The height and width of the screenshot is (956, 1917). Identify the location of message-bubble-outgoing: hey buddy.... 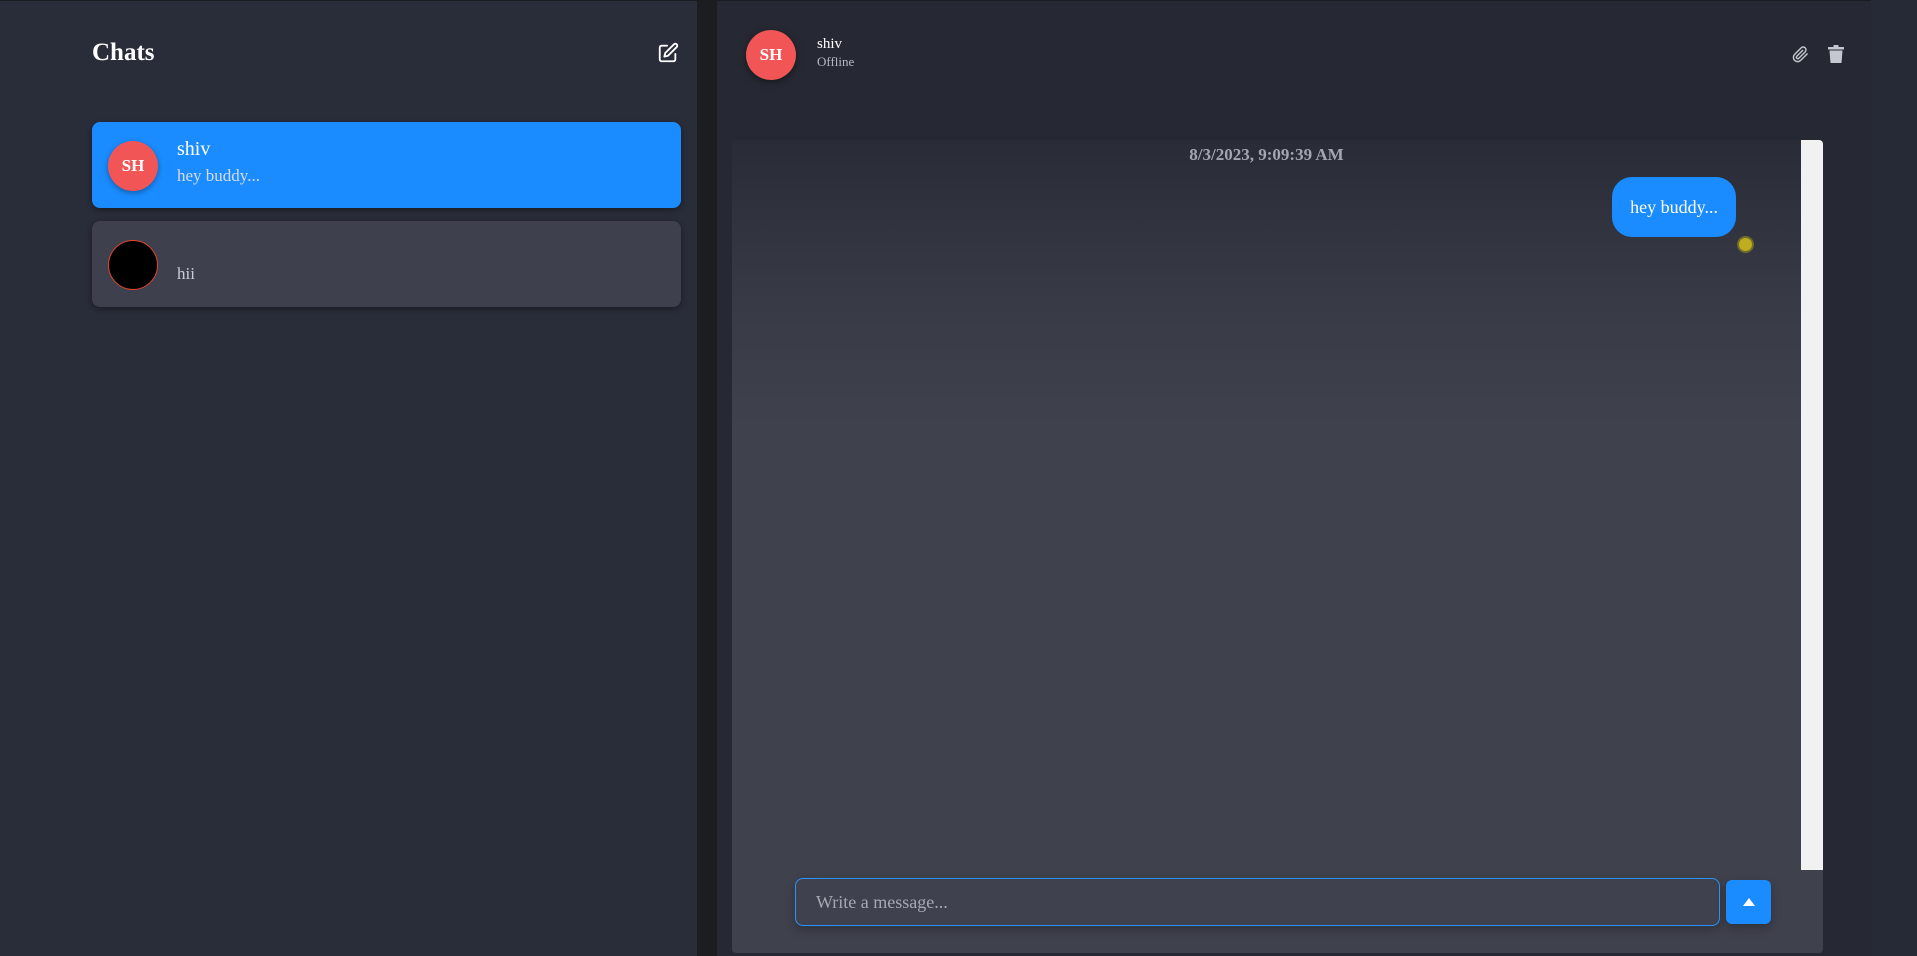
(1674, 207).